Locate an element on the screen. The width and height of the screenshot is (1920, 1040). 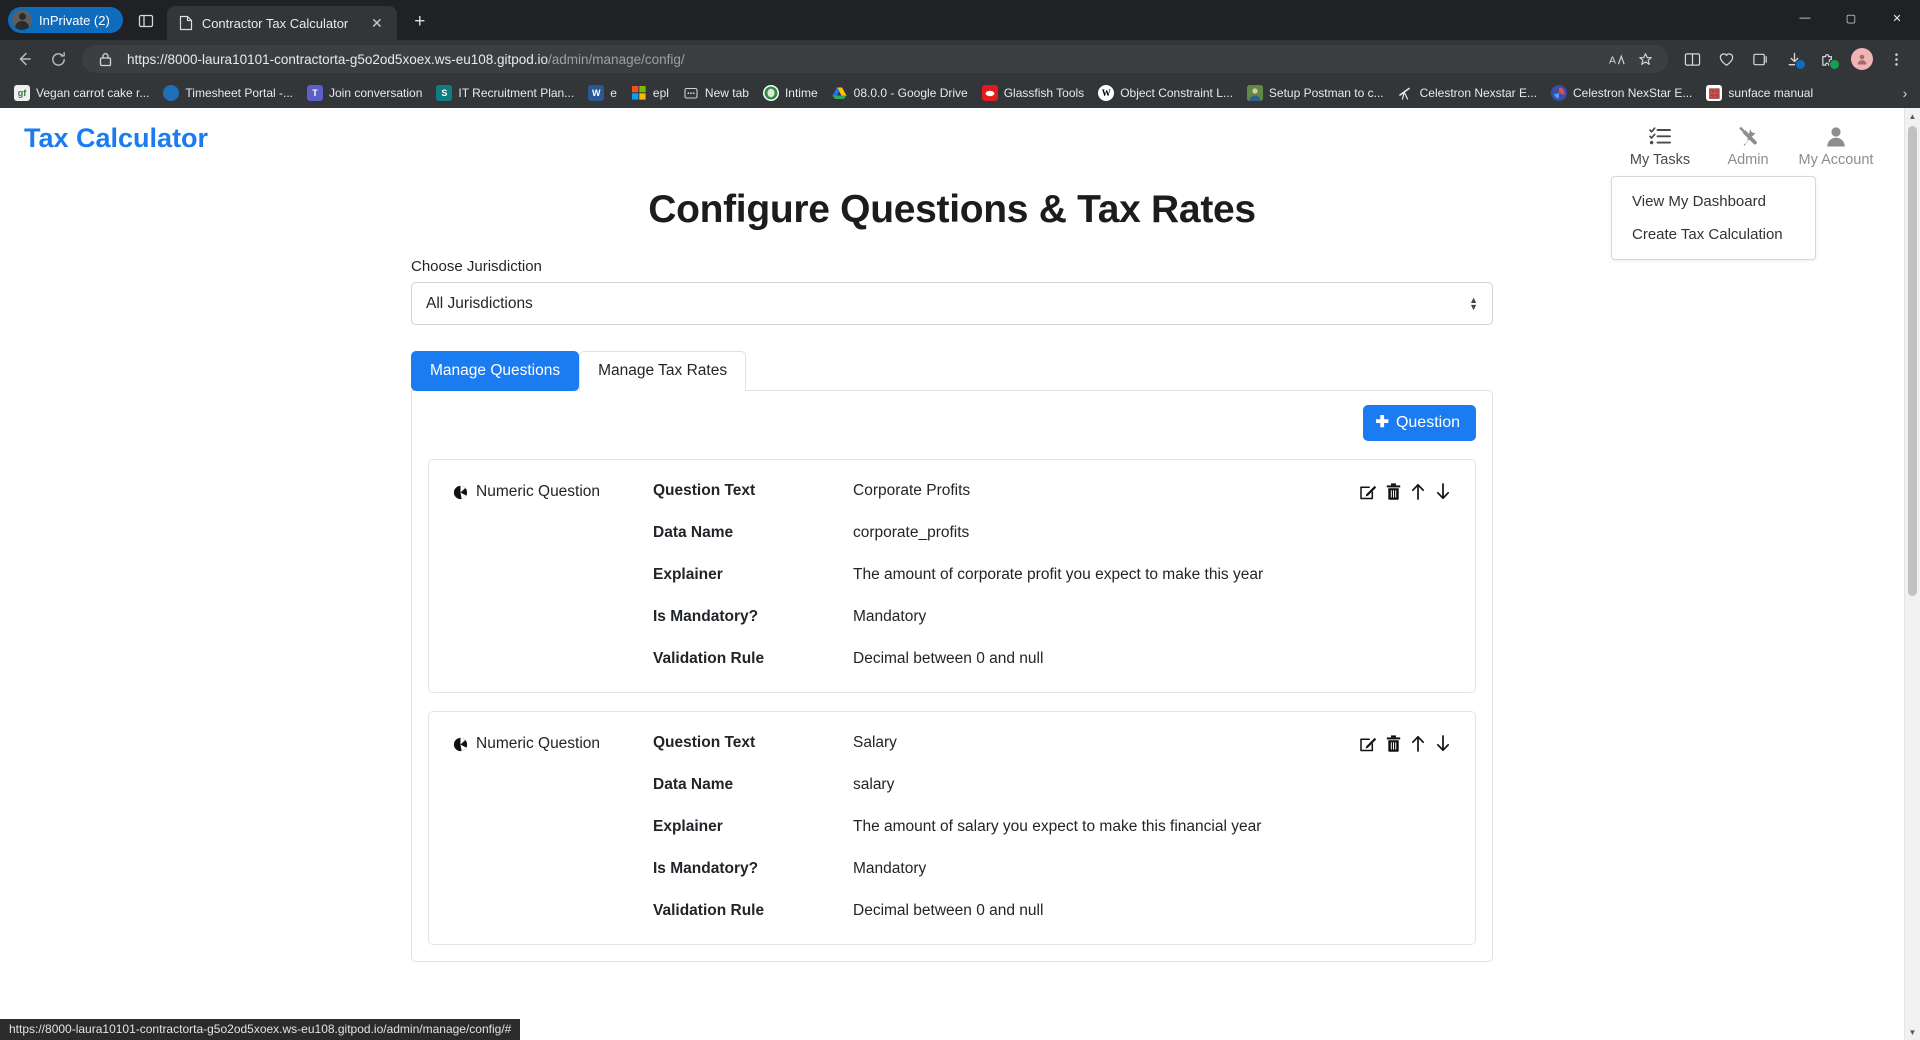
downloads-button is located at coordinates (1794, 59).